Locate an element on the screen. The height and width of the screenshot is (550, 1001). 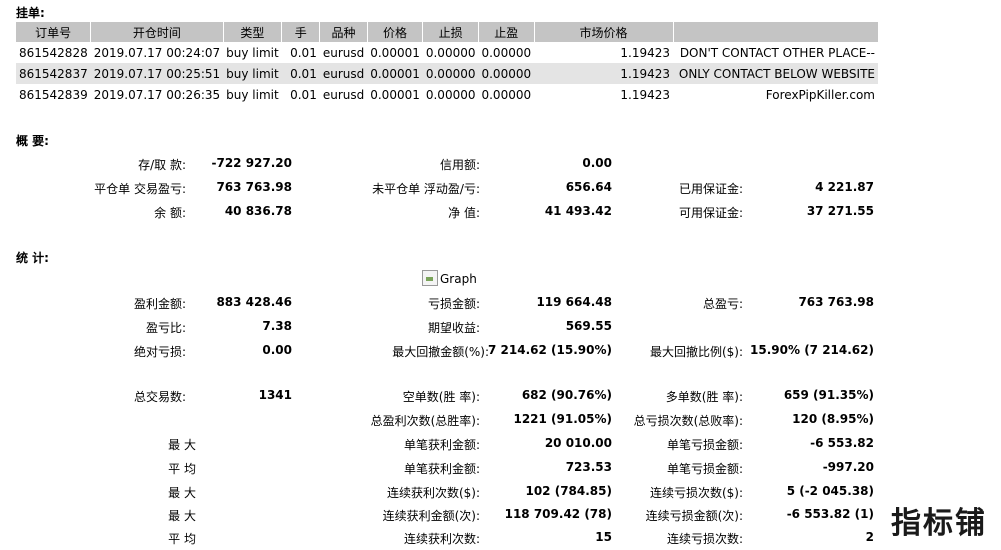
cell-time: 2019.07.17 00:24:07 is located at coordinates (157, 52).